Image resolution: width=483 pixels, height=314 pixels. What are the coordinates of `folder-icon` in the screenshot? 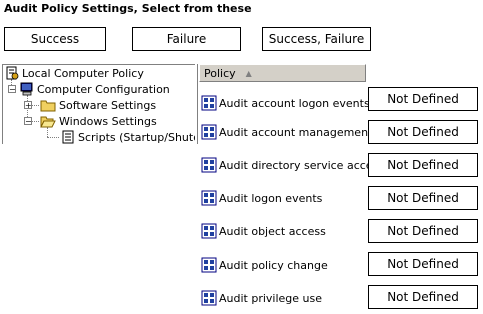 It's located at (48, 105).